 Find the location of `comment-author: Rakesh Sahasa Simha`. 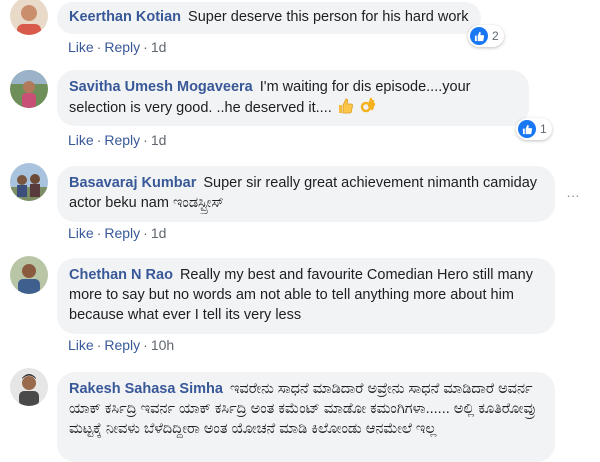

comment-author: Rakesh Sahasa Simha is located at coordinates (146, 389).